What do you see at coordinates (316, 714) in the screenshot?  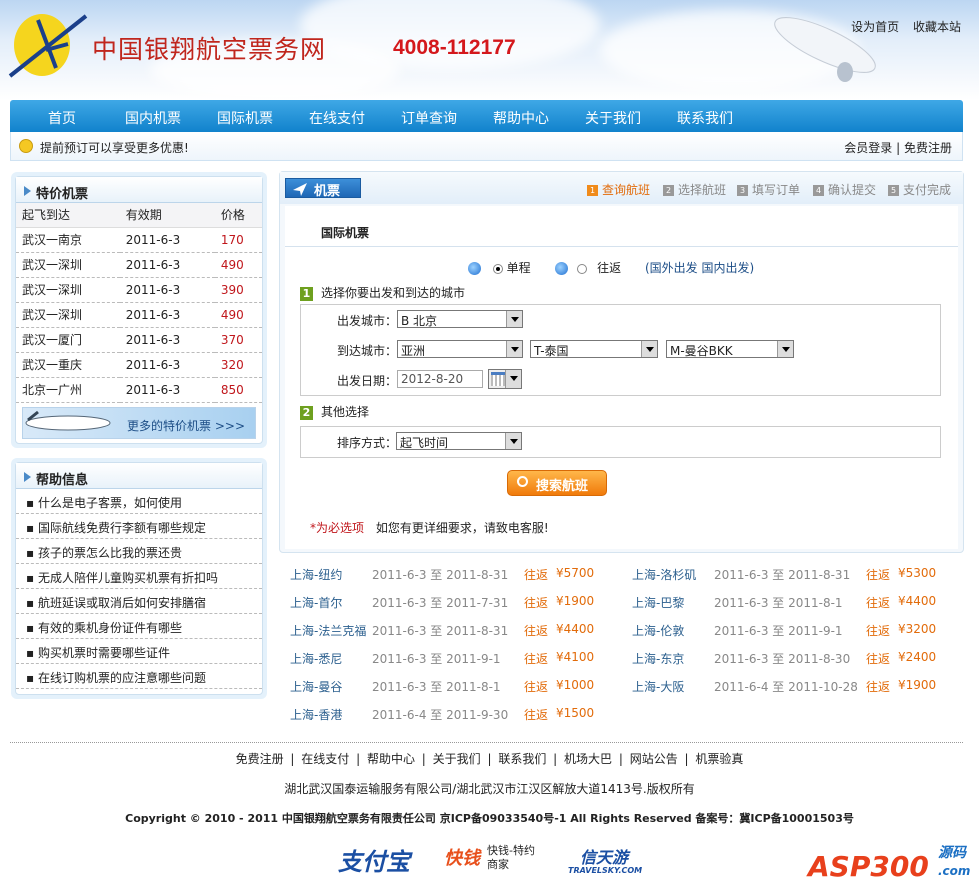 I see `fare-route: 上海-香港` at bounding box center [316, 714].